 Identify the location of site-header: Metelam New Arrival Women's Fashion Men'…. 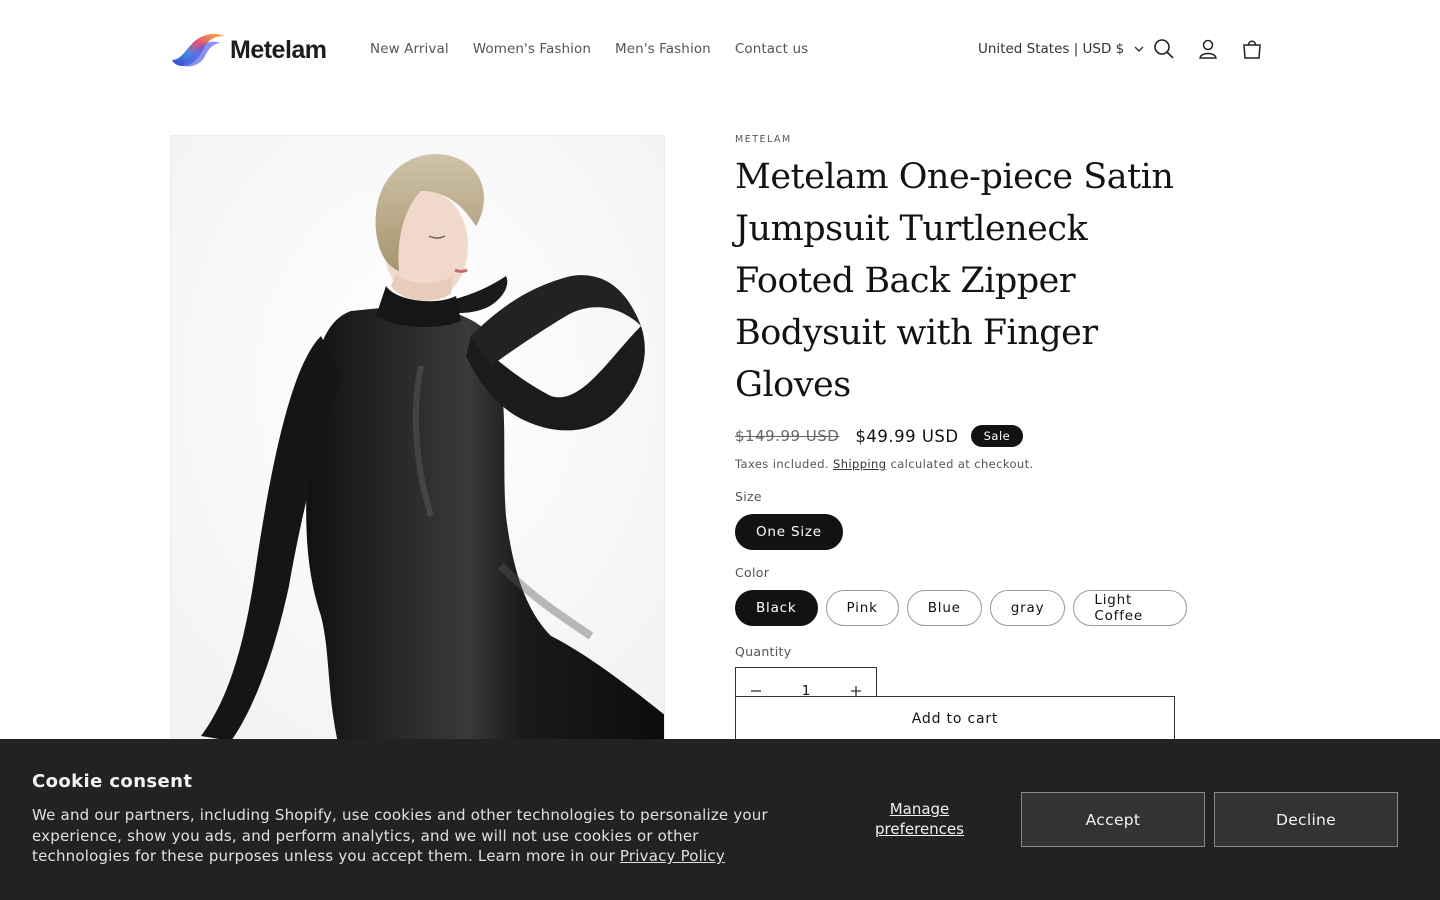
(720, 50).